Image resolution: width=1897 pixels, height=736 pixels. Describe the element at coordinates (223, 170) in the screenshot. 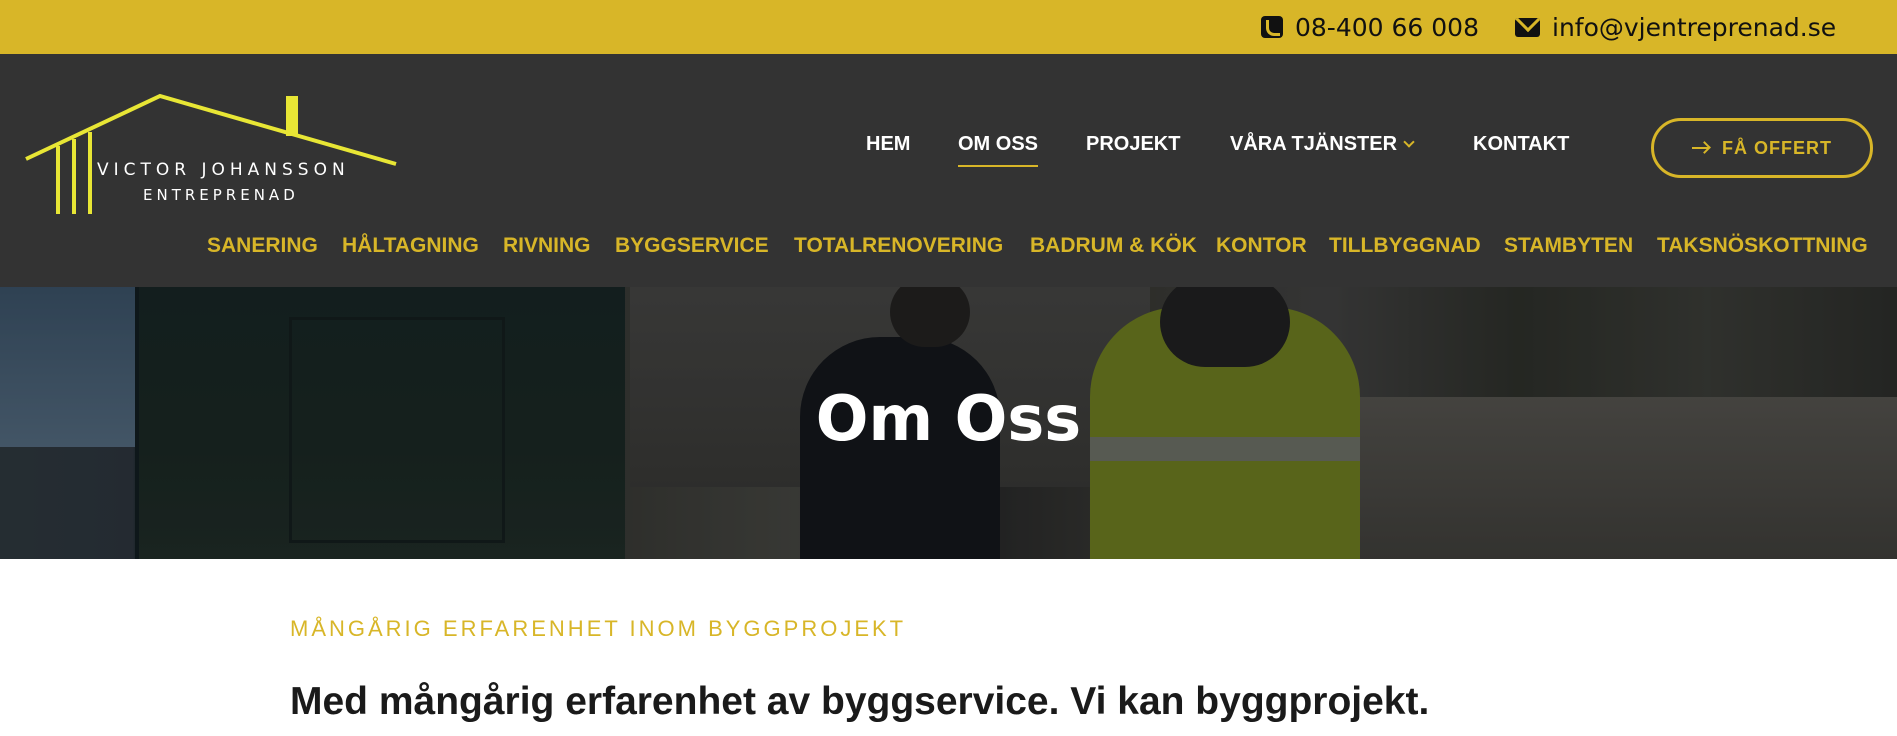

I see `logo-name: VICTOR JOHANSSON` at that location.